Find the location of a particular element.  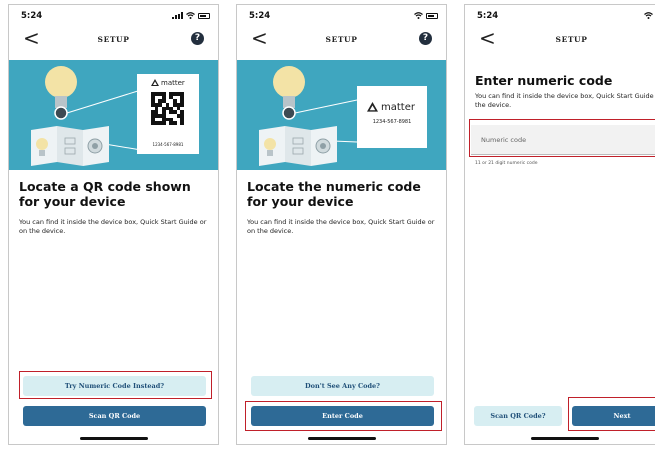

screen-heading: Locate the numeric code for your device is located at coordinates (334, 194).